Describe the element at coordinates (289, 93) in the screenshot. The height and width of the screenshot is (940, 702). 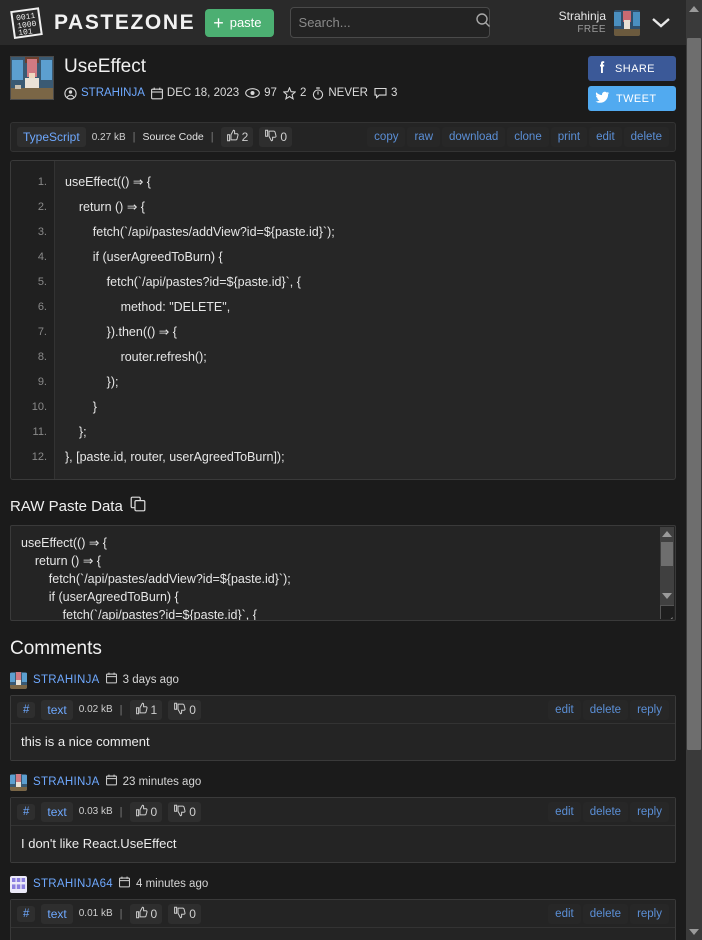
I see `star-icon` at that location.